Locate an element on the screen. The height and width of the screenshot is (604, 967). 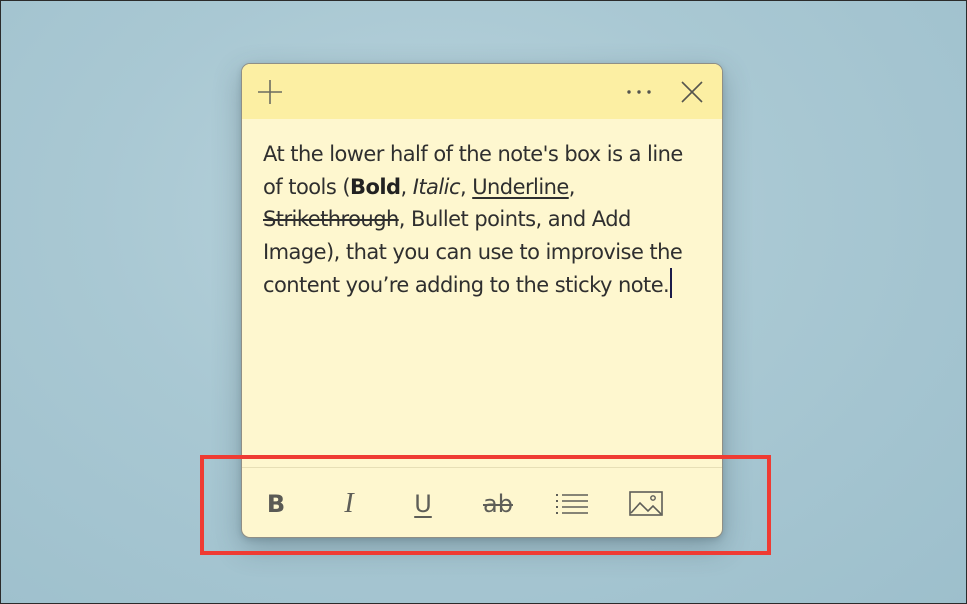
more-horizontal-icon is located at coordinates (639, 91).